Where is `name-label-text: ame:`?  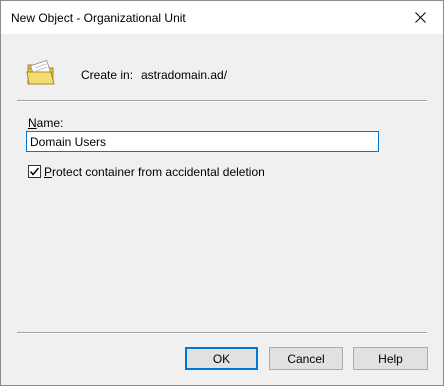 name-label-text: ame: is located at coordinates (50, 123).